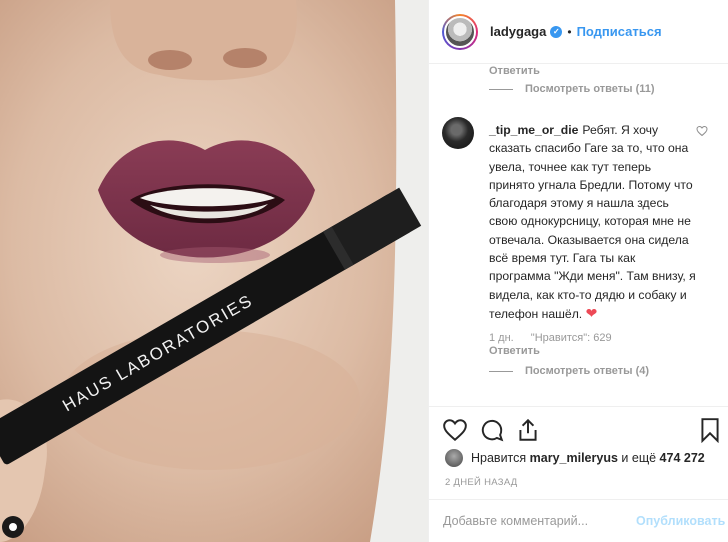 The width and height of the screenshot is (728, 542). I want to click on comment-icon, so click(492, 430).